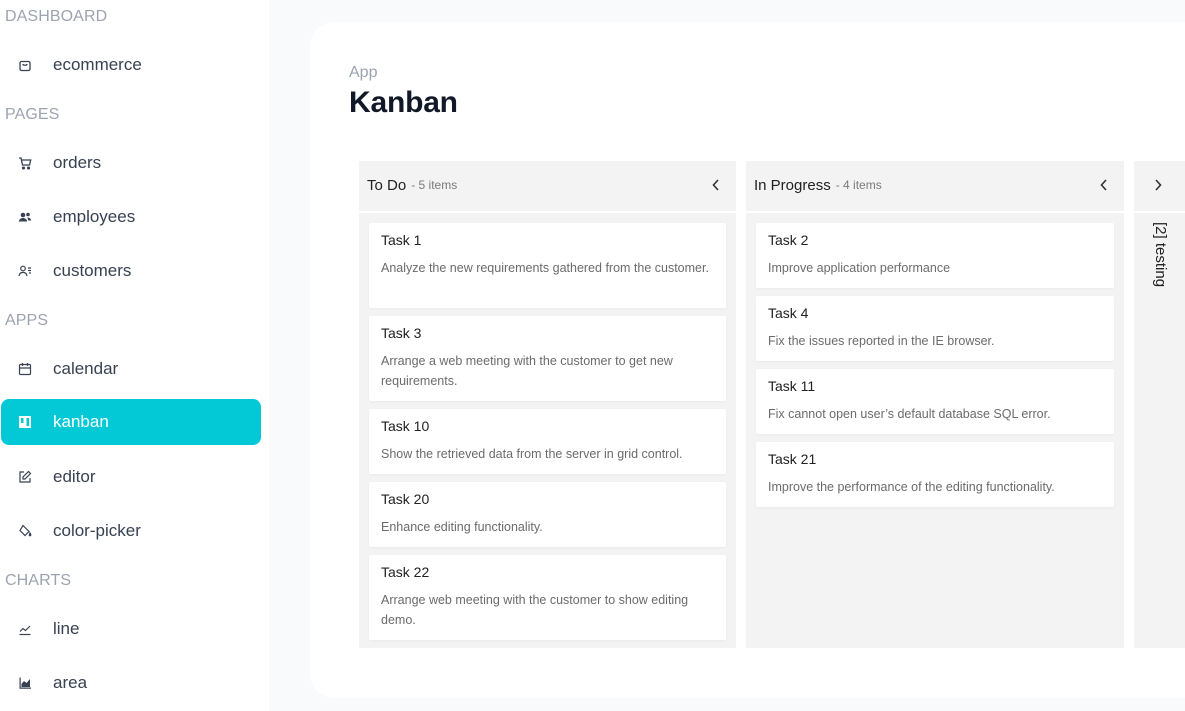 The width and height of the screenshot is (1185, 711). Describe the element at coordinates (547, 185) in the screenshot. I see `column-header: To Do - 5 items` at that location.